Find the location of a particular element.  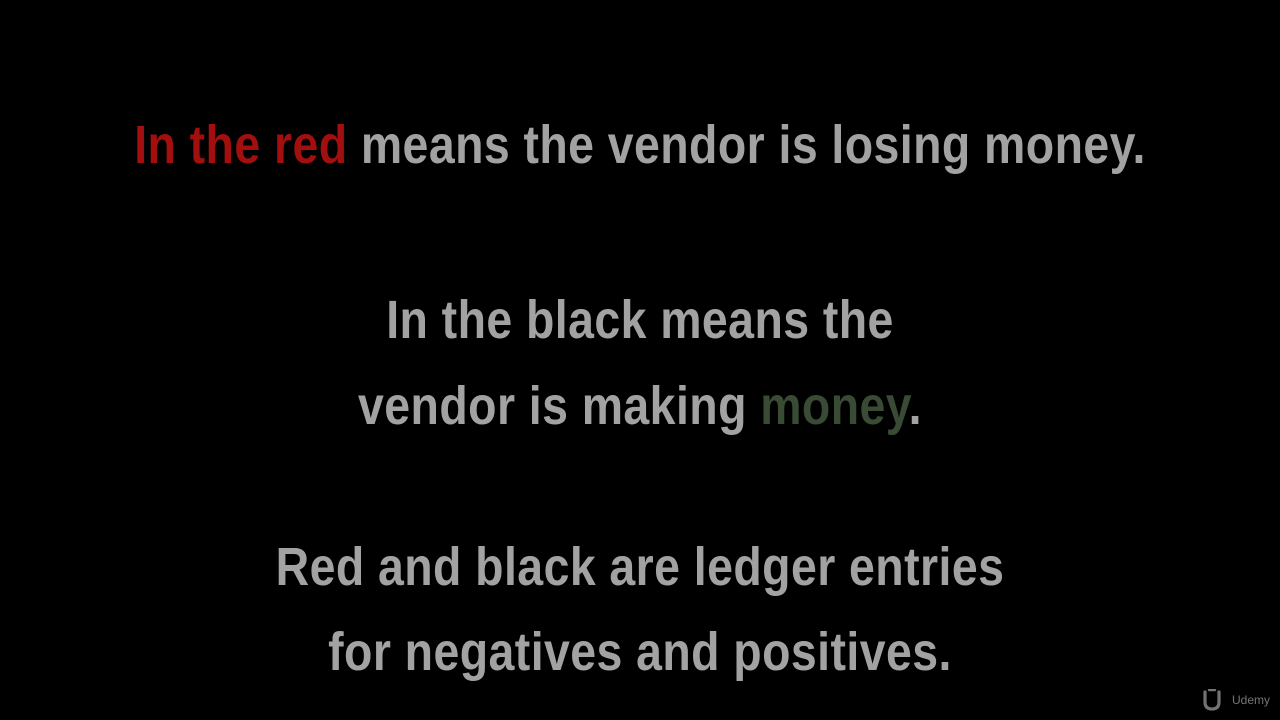

line-in-the-black: In the black means the is located at coordinates (640, 320).